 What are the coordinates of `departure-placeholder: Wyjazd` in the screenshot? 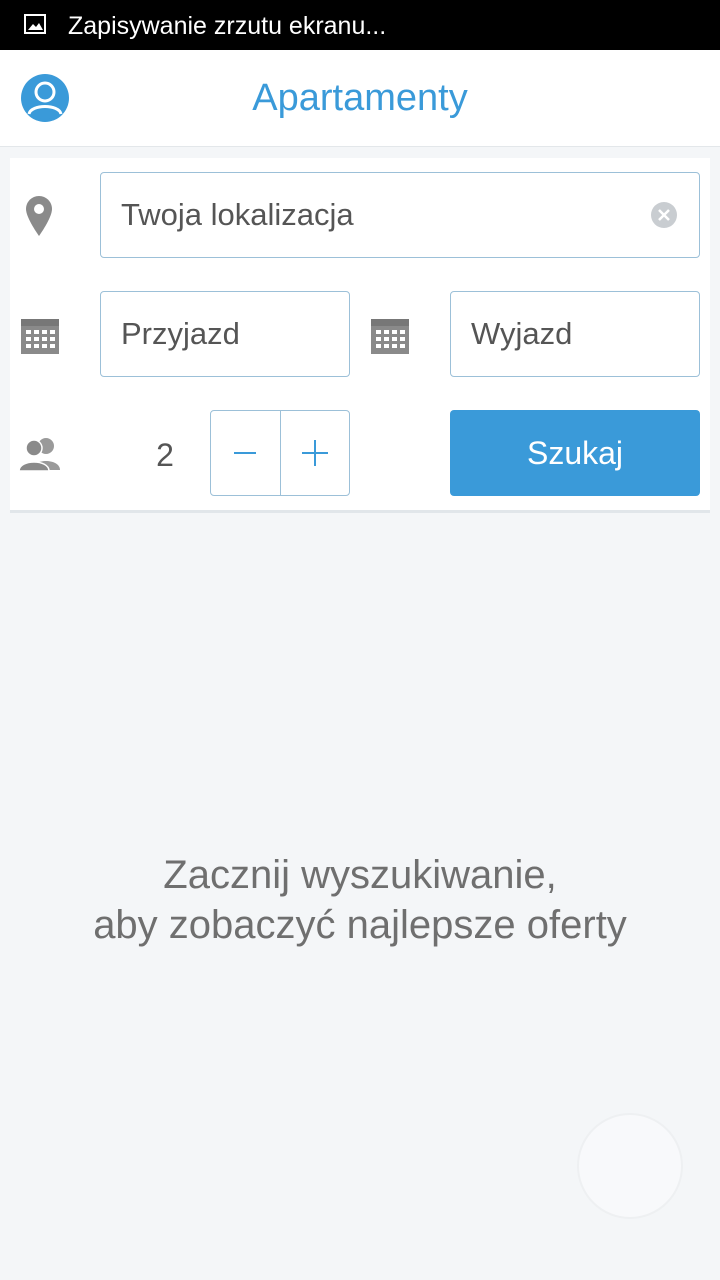 It's located at (522, 333).